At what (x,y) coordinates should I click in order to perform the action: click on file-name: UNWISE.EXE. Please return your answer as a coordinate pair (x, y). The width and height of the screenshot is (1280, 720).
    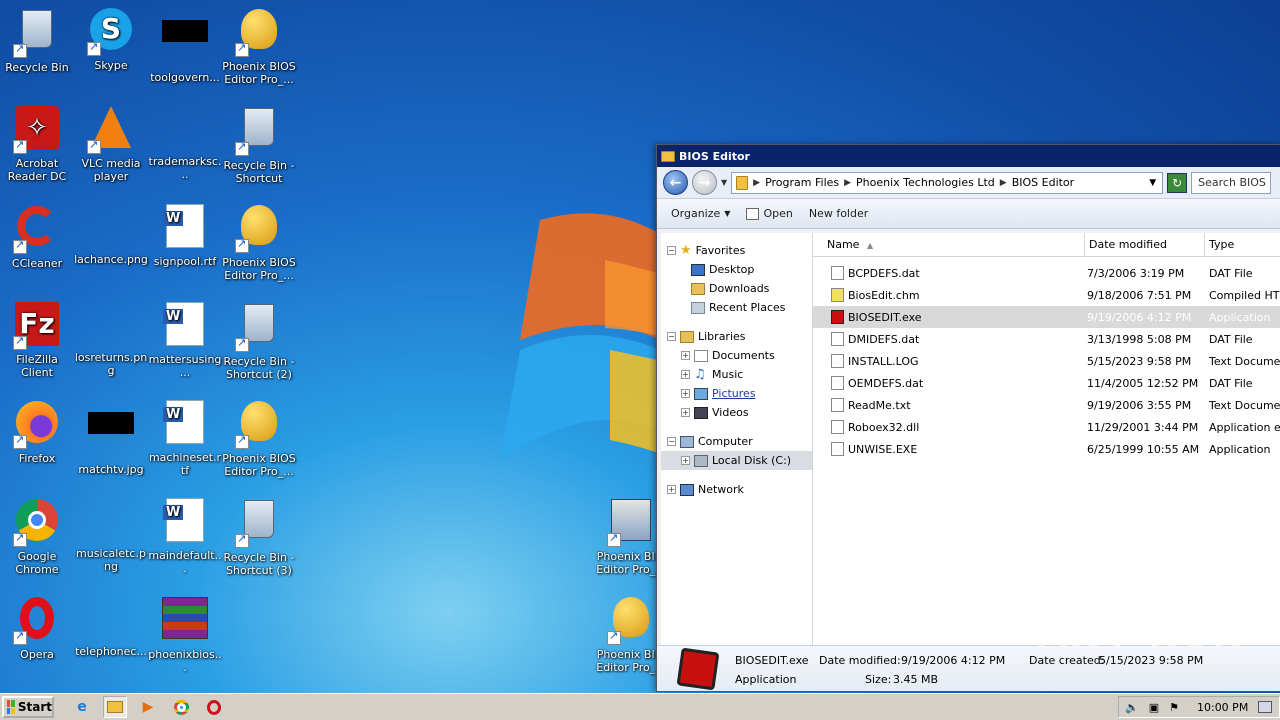
    Looking at the image, I should click on (883, 449).